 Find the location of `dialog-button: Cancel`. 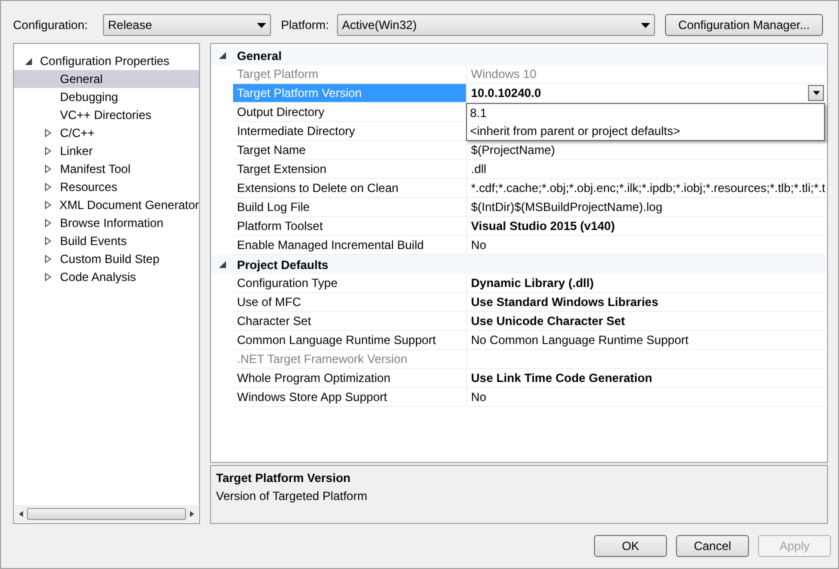

dialog-button: Cancel is located at coordinates (712, 546).